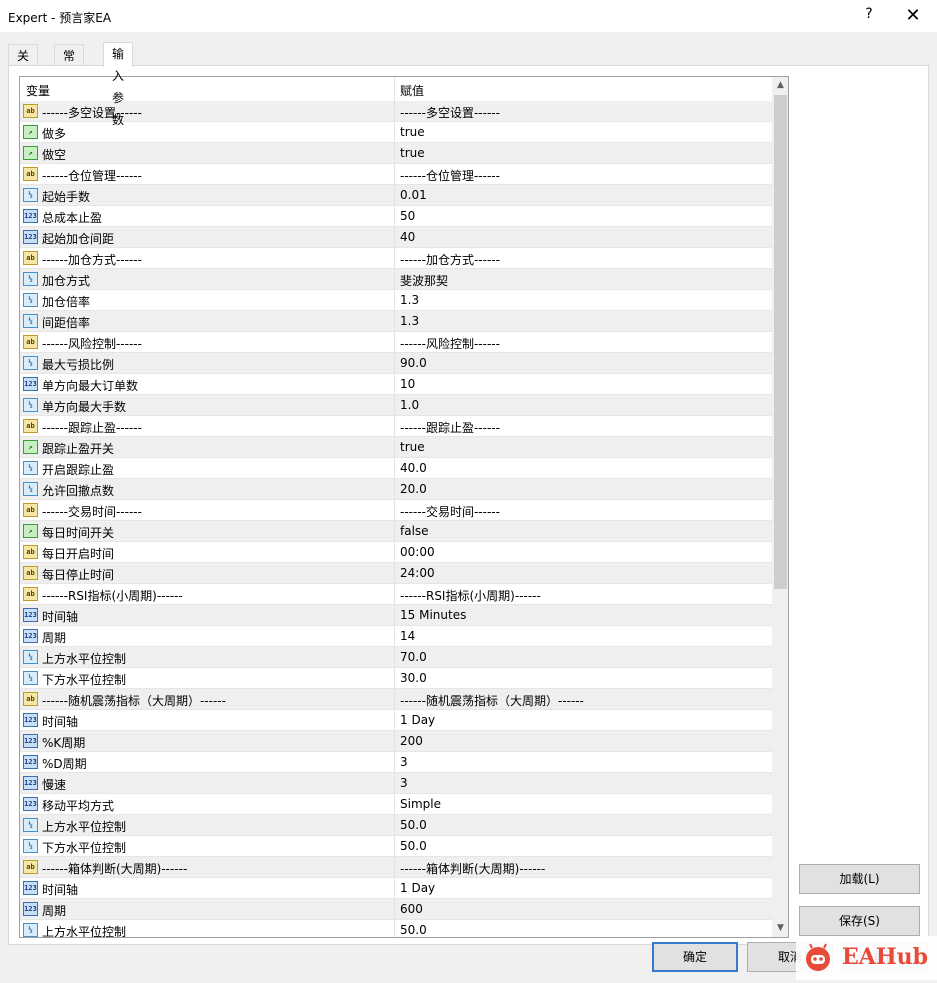 The width and height of the screenshot is (937, 983). I want to click on param-value: ------交易时间------, so click(450, 511).